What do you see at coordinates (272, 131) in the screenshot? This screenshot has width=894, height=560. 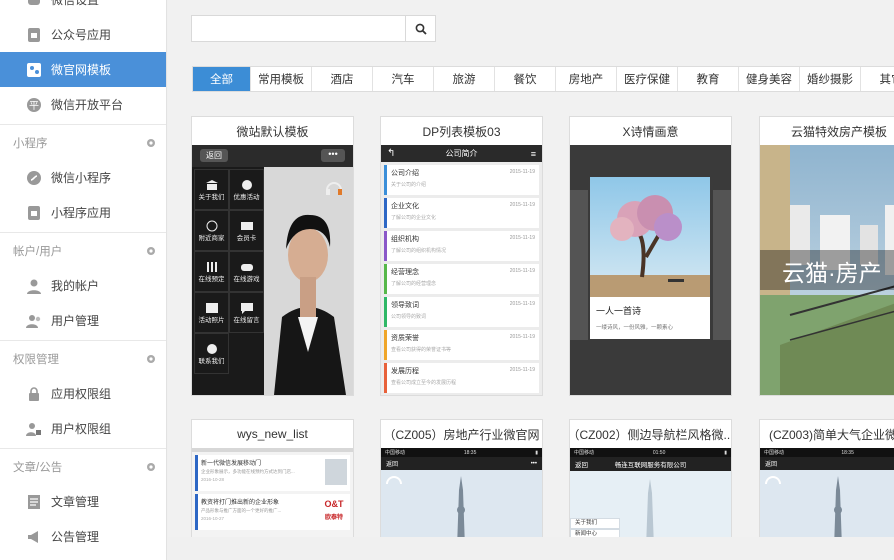 I see `template-title: 微站默认模板` at bounding box center [272, 131].